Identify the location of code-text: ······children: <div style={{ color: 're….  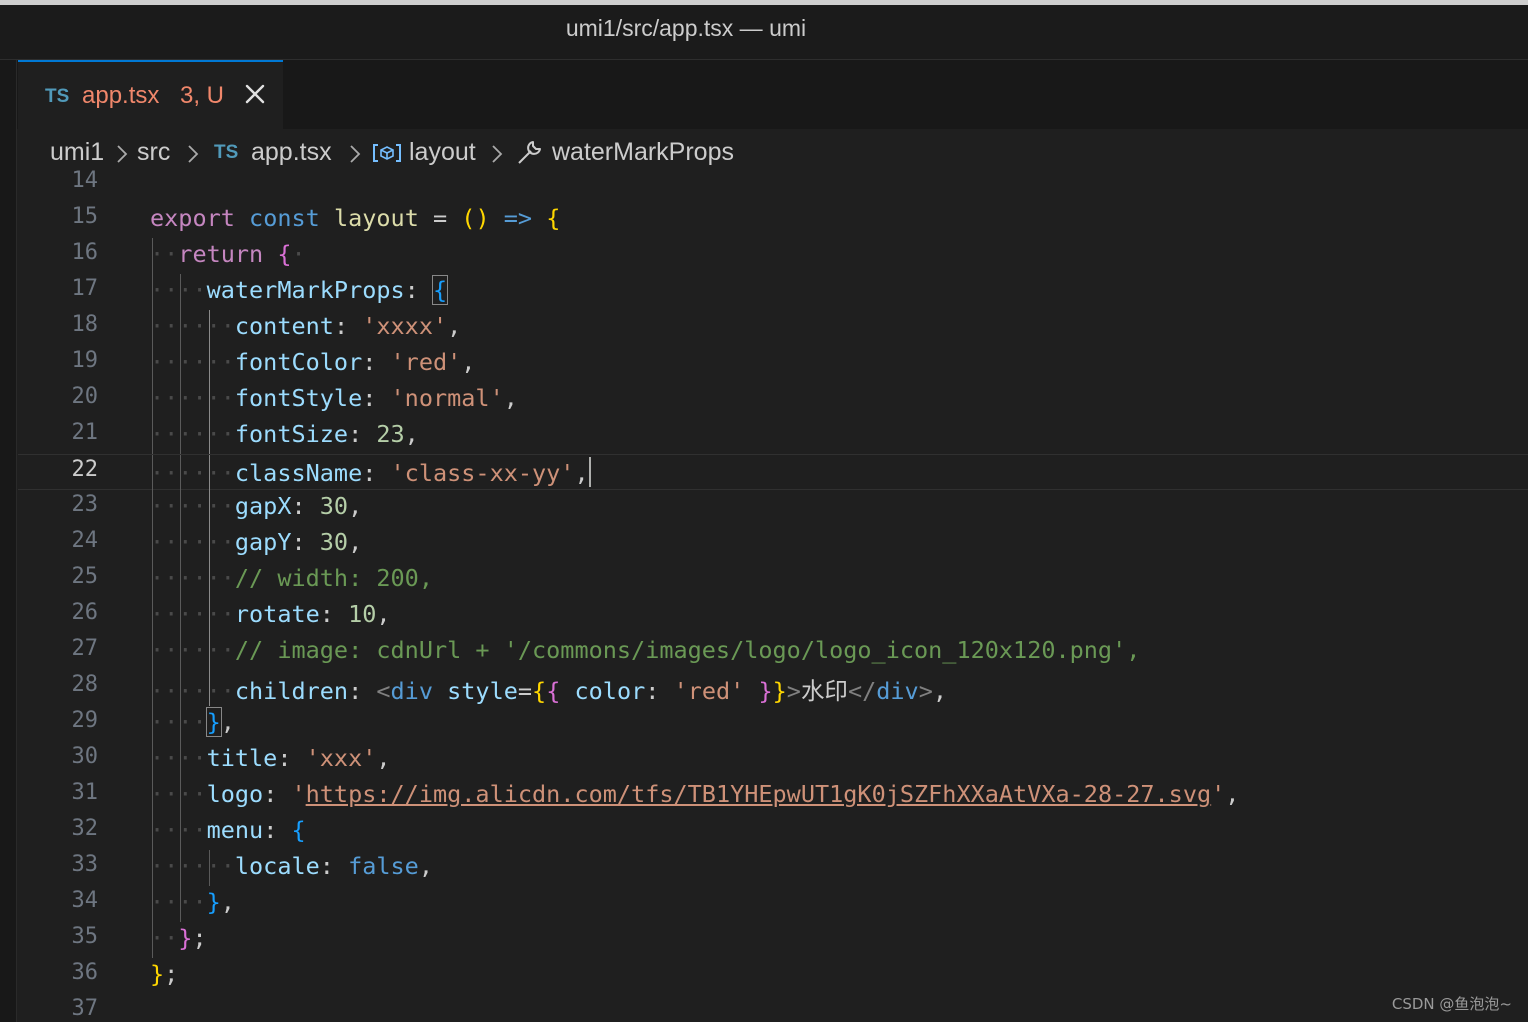
(548, 691).